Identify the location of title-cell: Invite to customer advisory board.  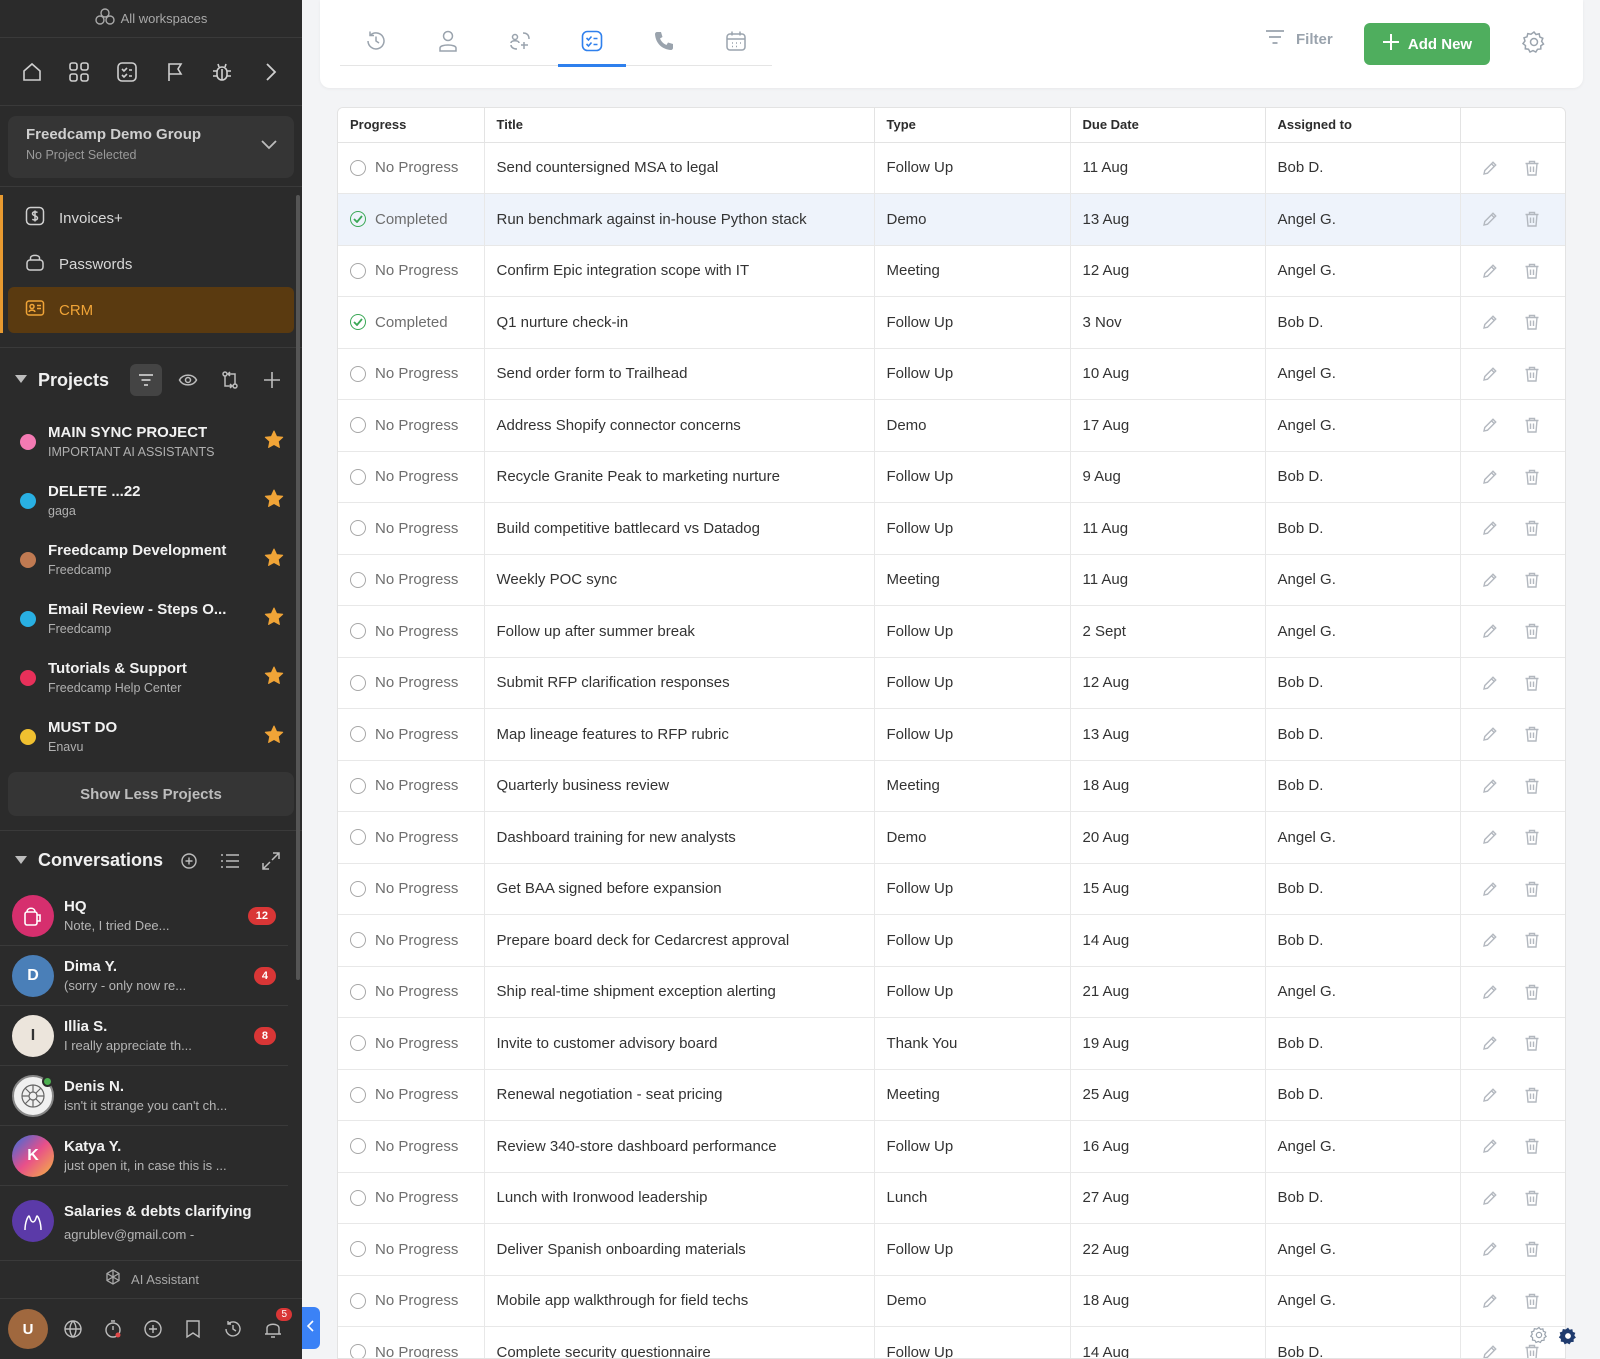
(679, 1043).